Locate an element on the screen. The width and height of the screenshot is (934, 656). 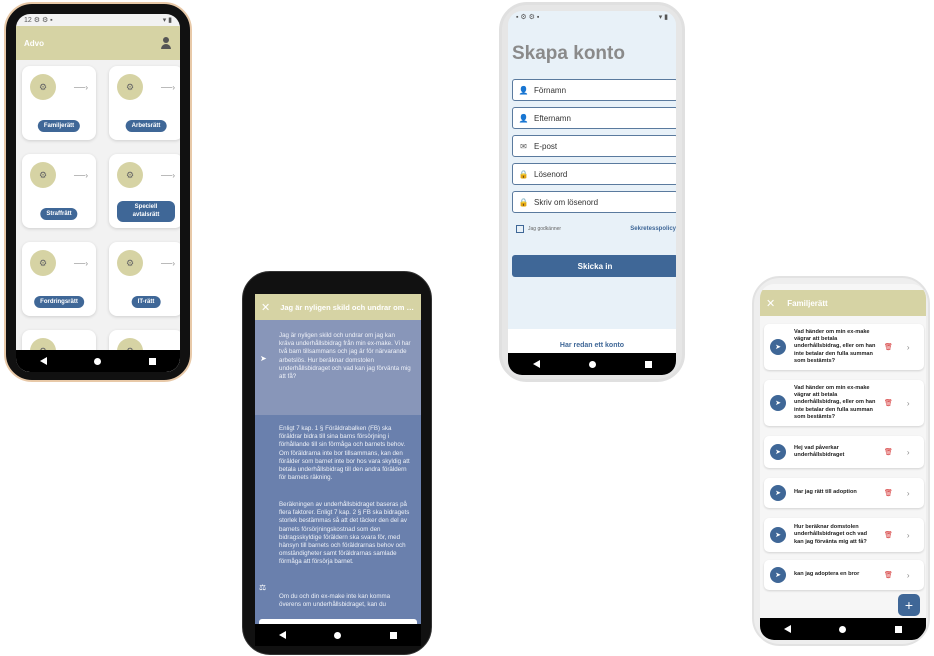
person-icon: 👤 is located at coordinates (523, 118).